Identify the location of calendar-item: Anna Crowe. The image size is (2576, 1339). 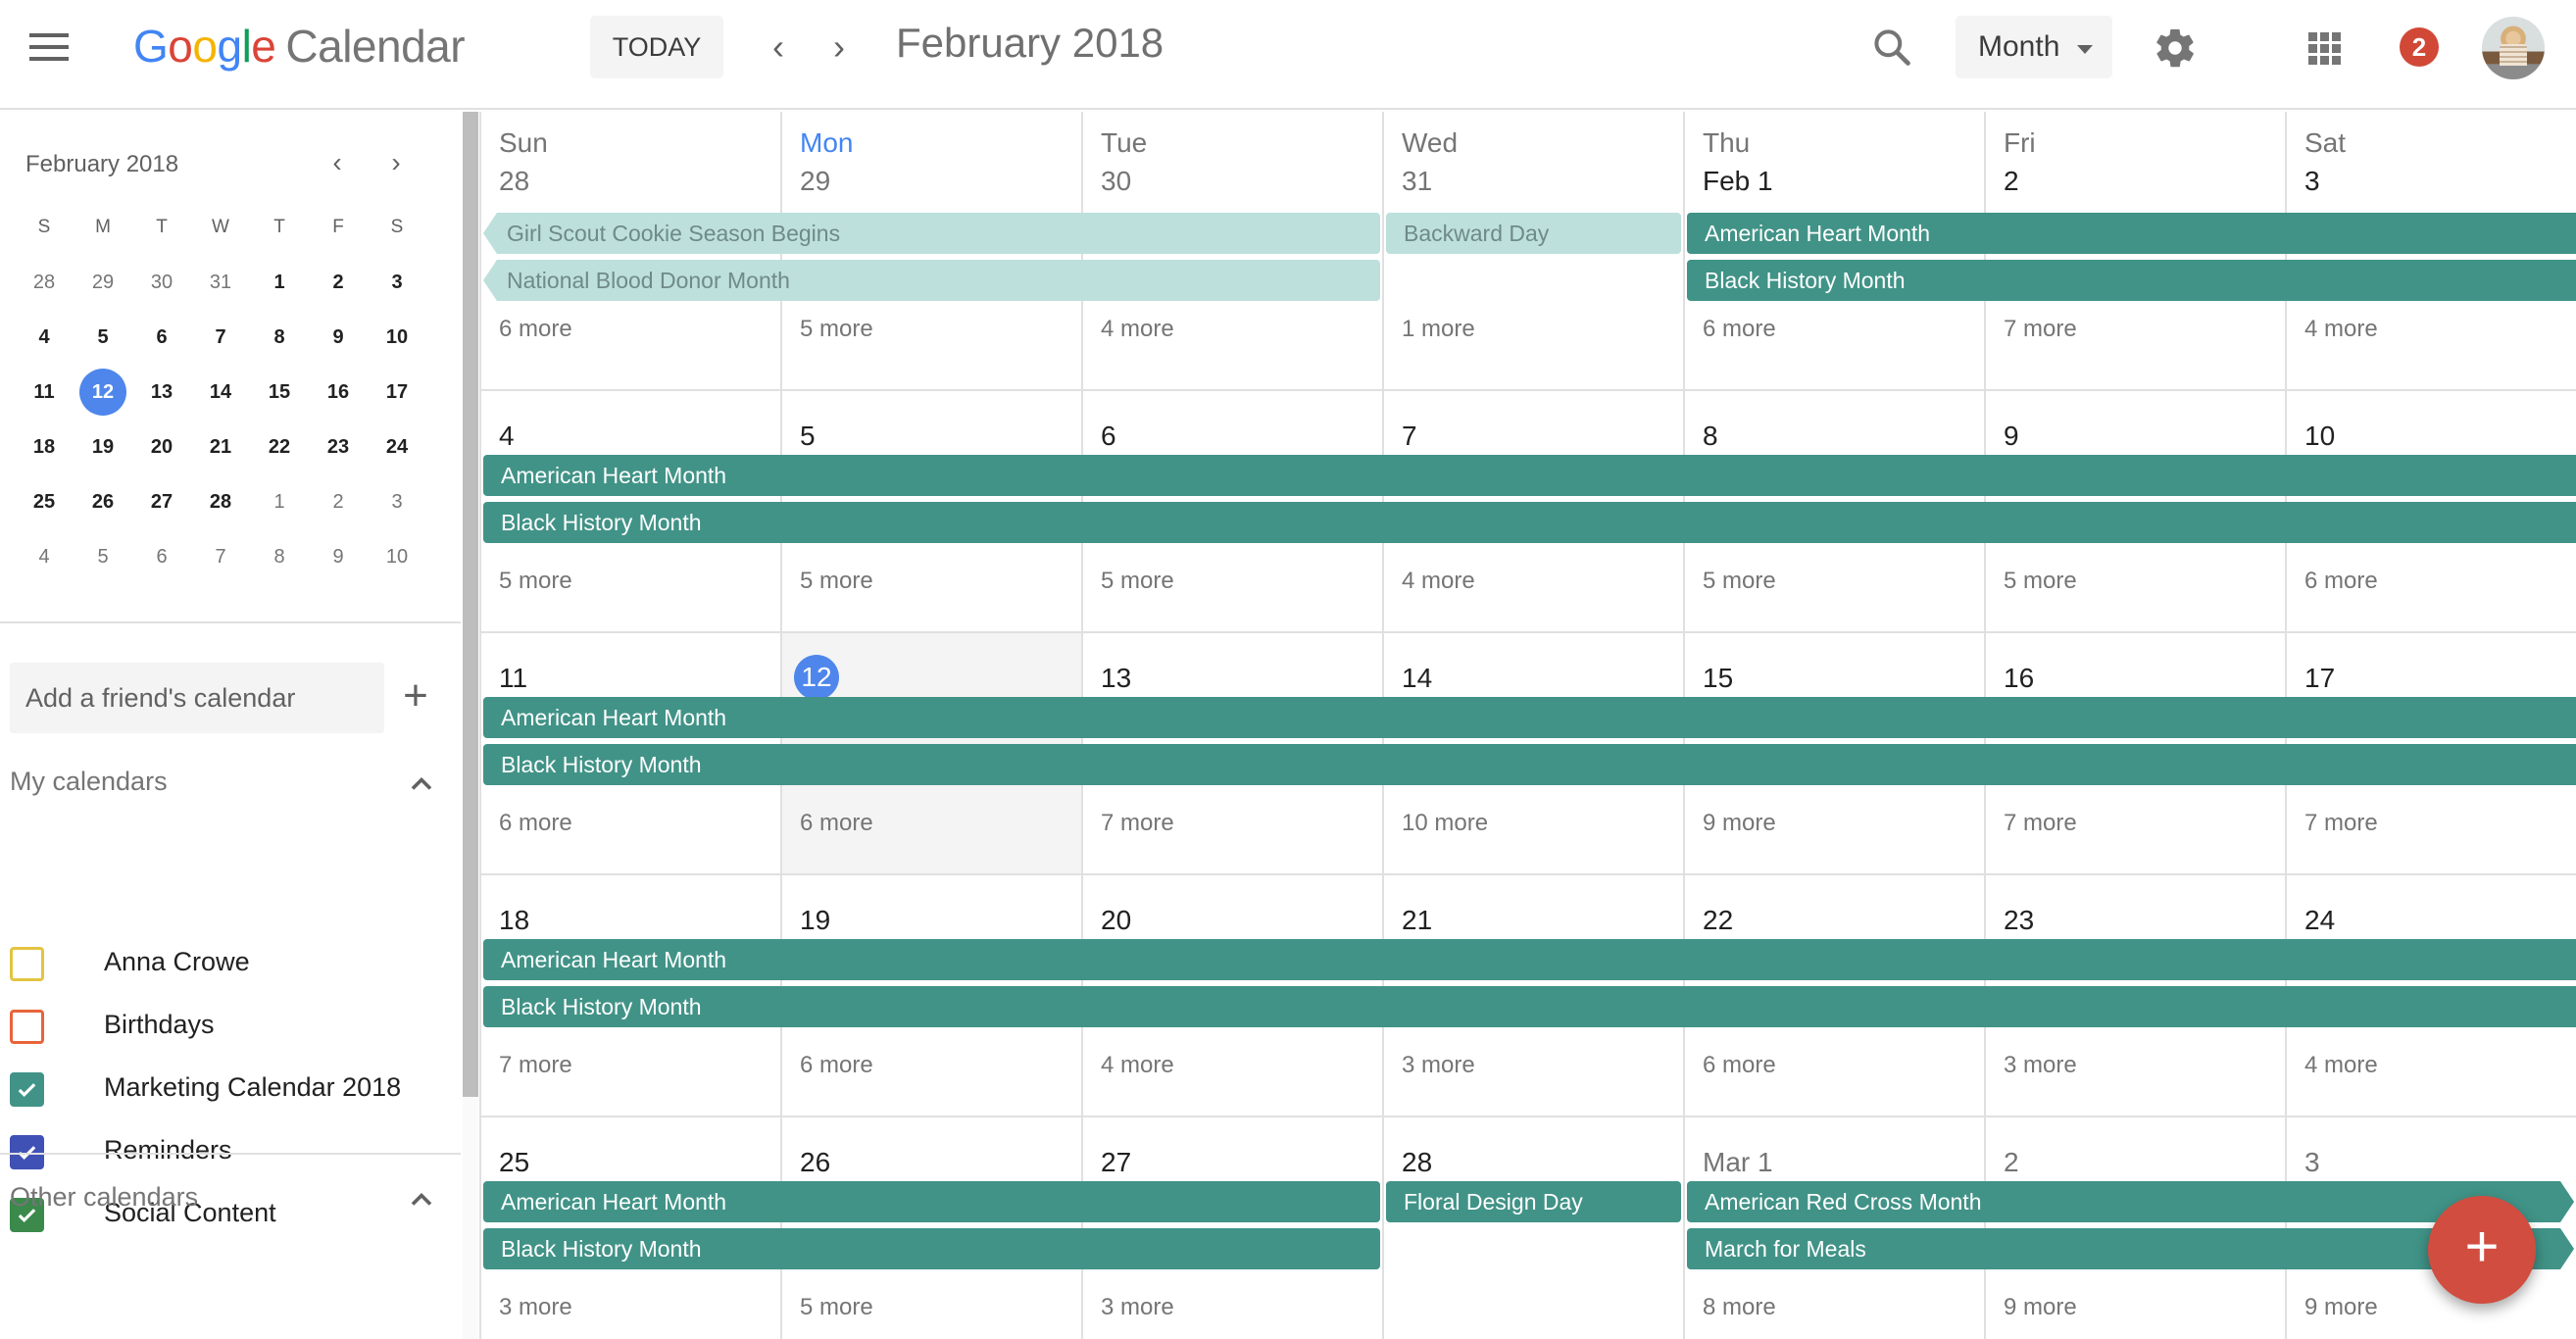
(225, 960).